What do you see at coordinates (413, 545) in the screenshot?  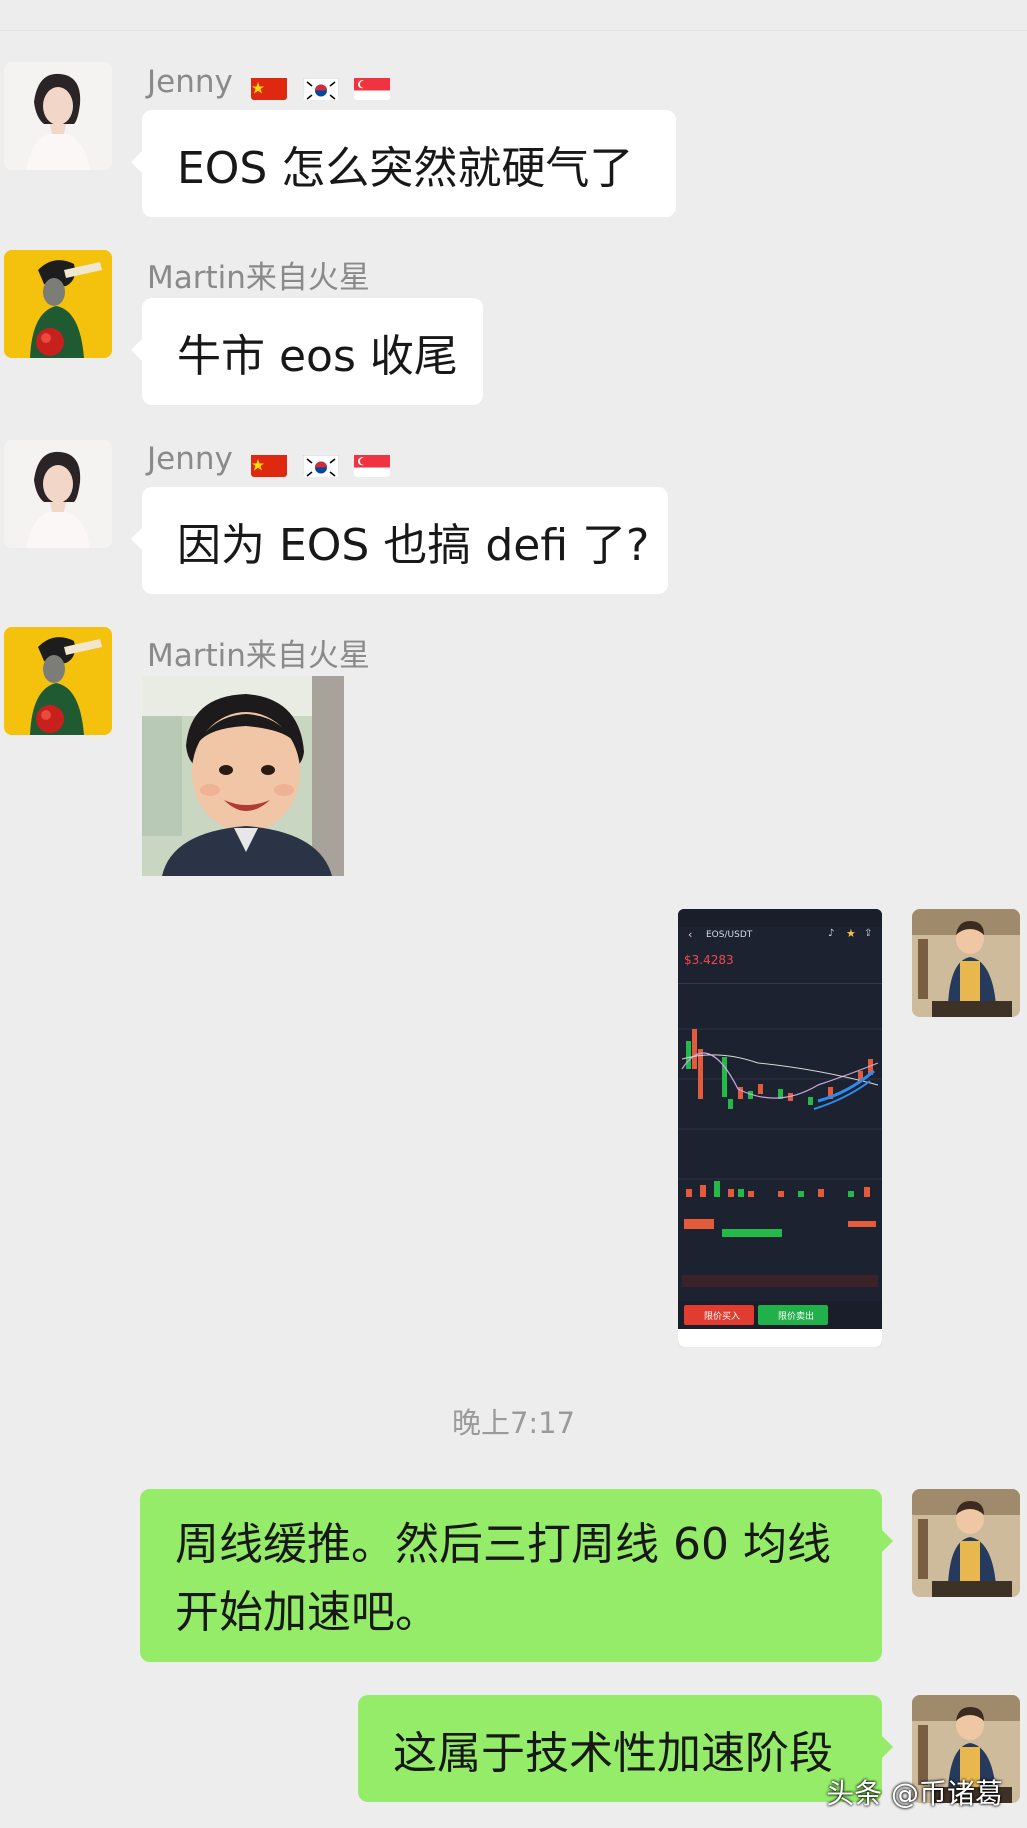 I see `message-text: 因为 EOS 也搞 defi 了?` at bounding box center [413, 545].